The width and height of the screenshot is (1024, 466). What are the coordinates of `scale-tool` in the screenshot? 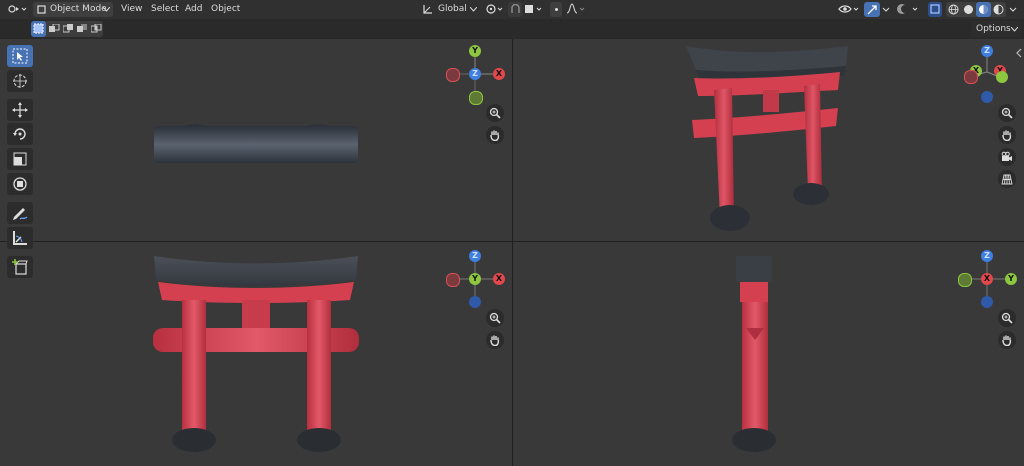 It's located at (20, 159).